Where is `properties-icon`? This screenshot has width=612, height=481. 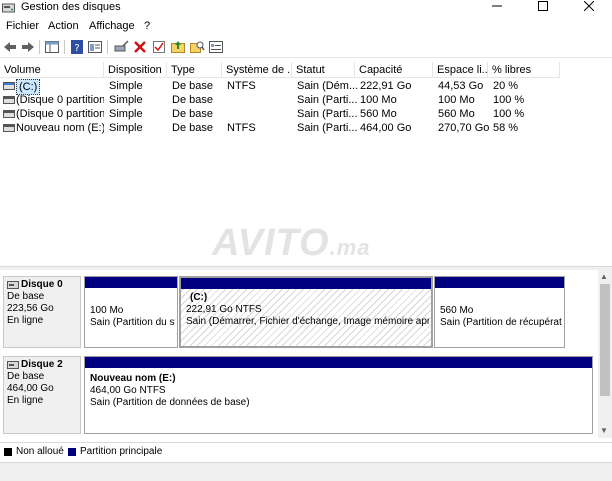 properties-icon is located at coordinates (95, 47).